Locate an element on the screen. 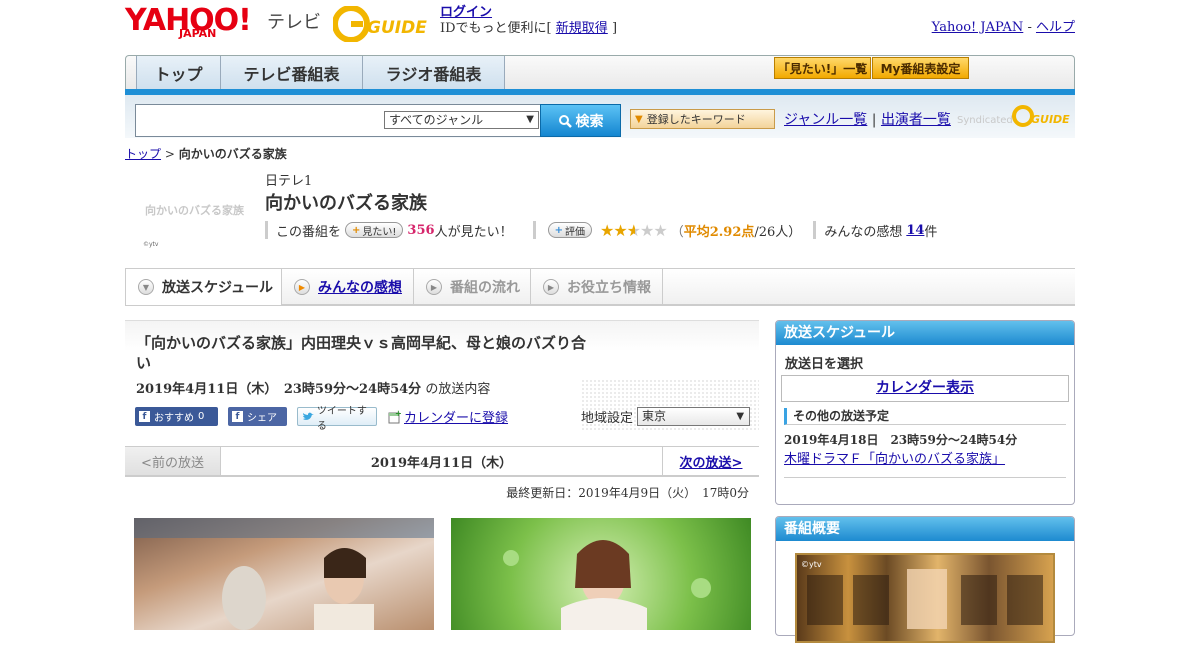 This screenshot has width=1200, height=645. facebook-recommend-count: 0 is located at coordinates (201, 416).